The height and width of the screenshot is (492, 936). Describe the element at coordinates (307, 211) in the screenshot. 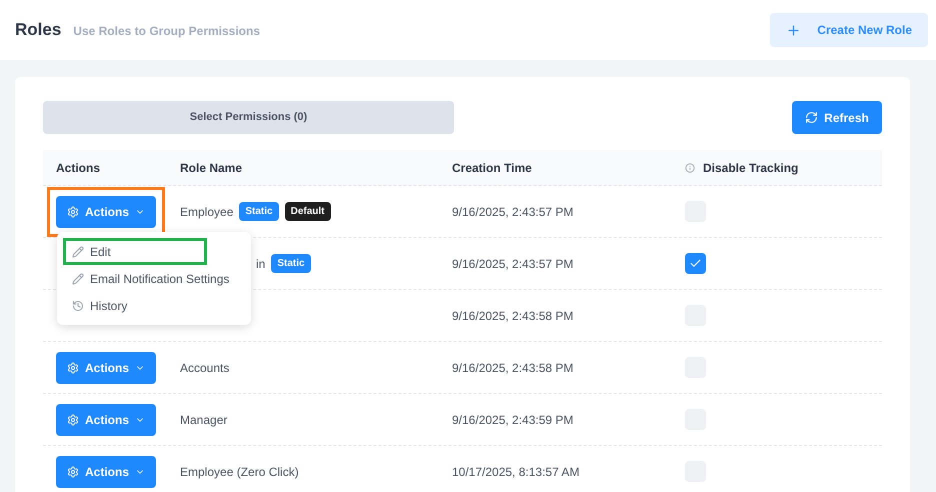

I see `tag: Default` at that location.